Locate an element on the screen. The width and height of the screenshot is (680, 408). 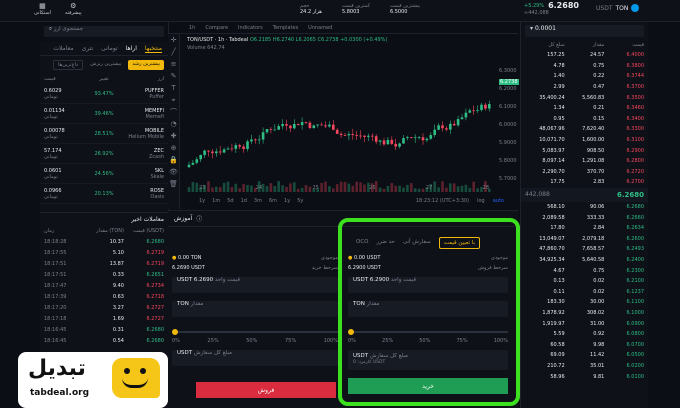
orderbook-row: 35,400.24 5,560.83 6.3500 is located at coordinates (584, 97).